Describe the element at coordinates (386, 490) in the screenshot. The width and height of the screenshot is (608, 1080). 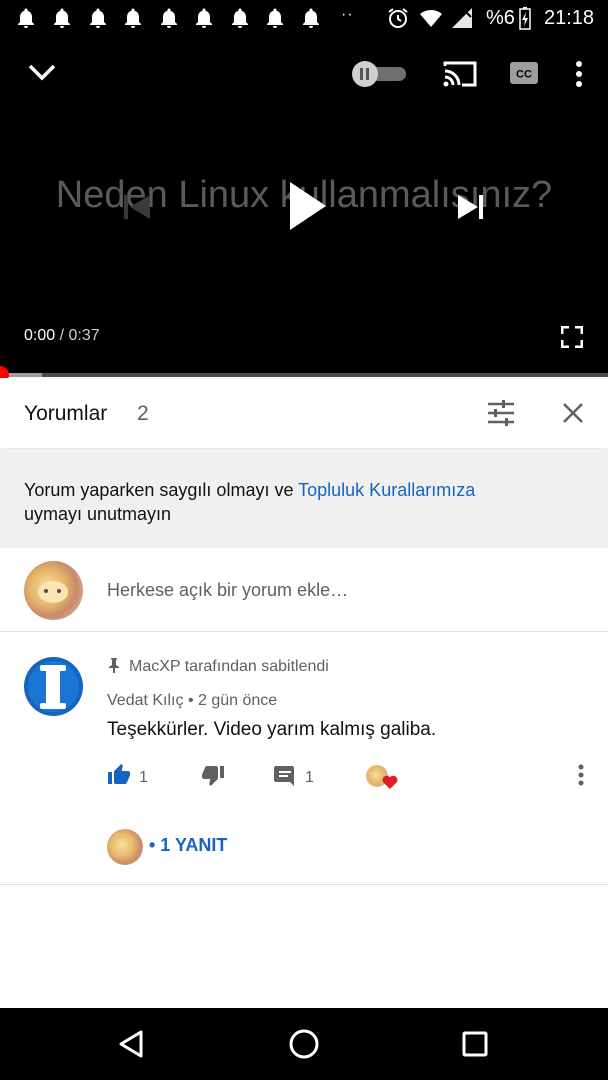
I see `community-guidelines-link: Topluluk Kurallarımıza` at that location.